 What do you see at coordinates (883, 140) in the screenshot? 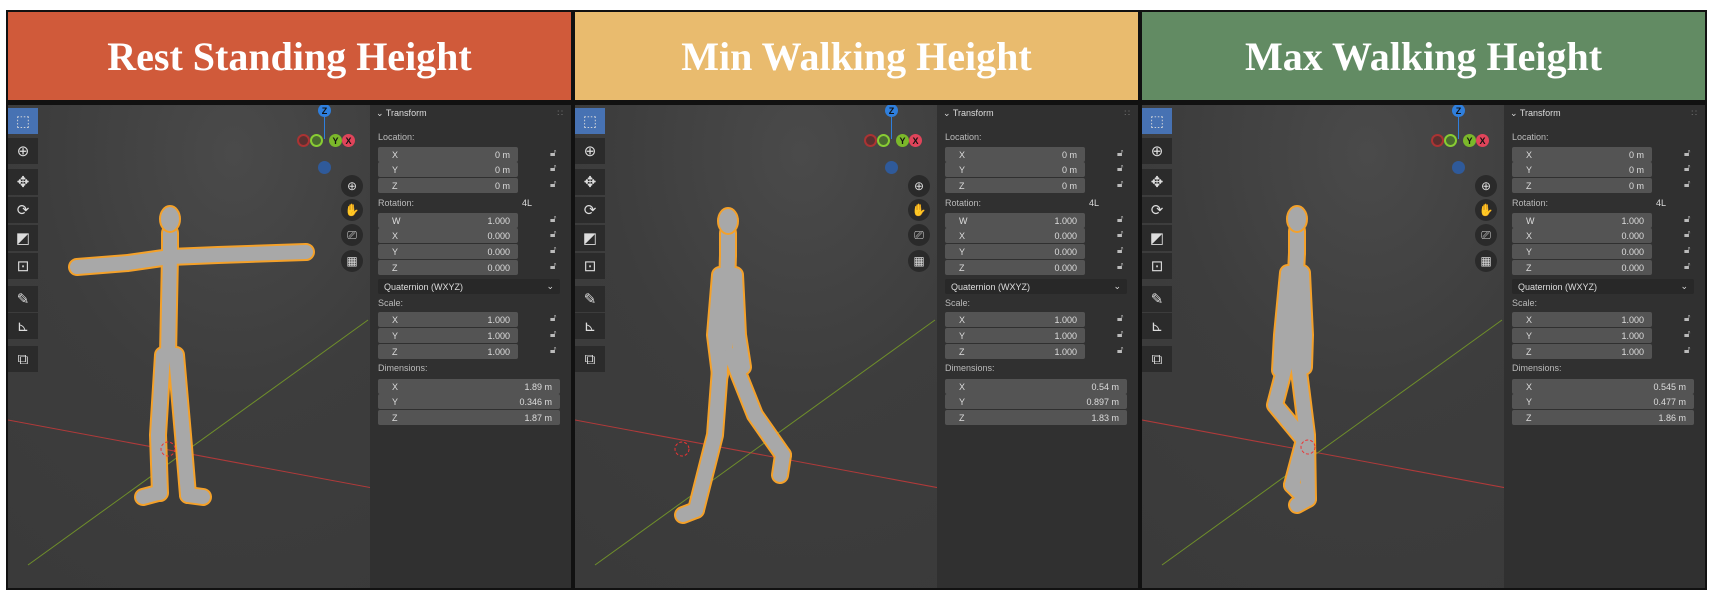
I see `gizmo-neg-y-icon` at bounding box center [883, 140].